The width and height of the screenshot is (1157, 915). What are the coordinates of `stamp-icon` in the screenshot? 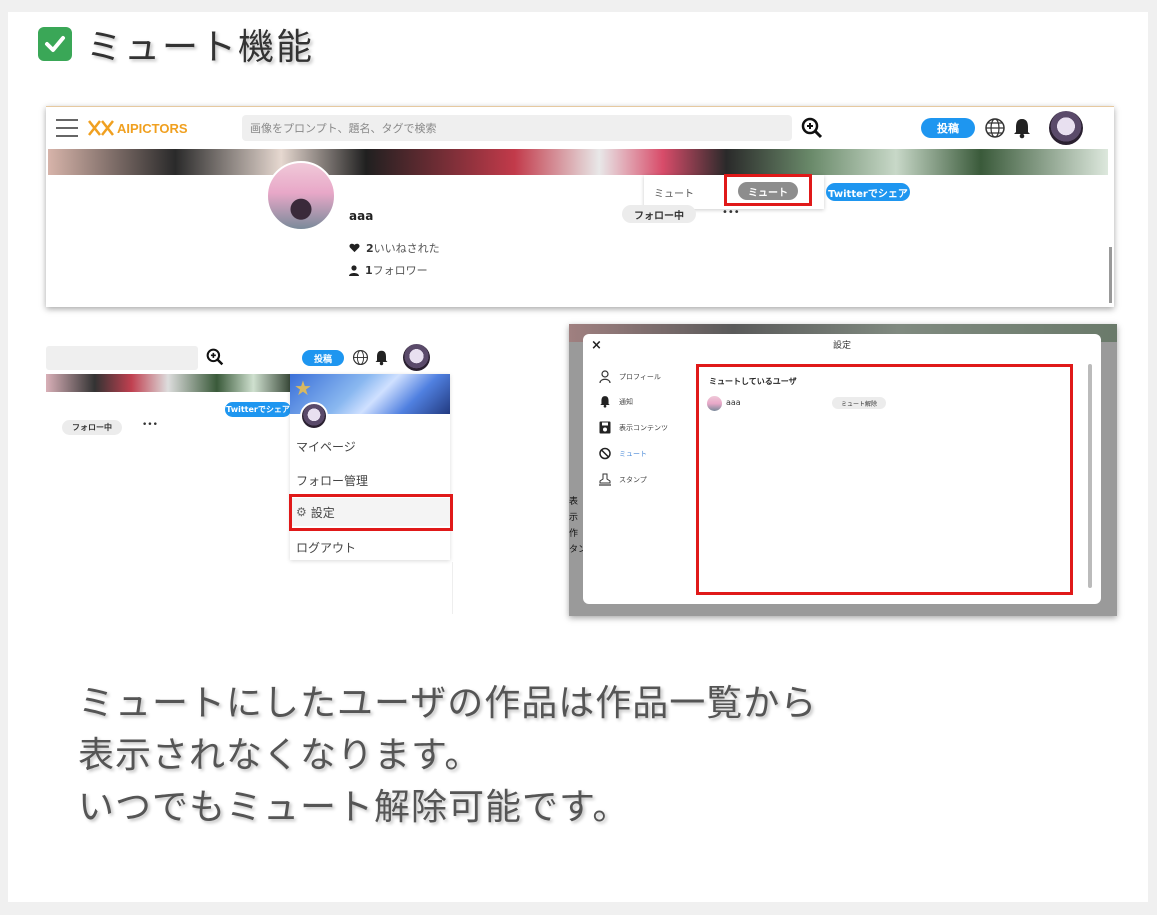 It's located at (605, 479).